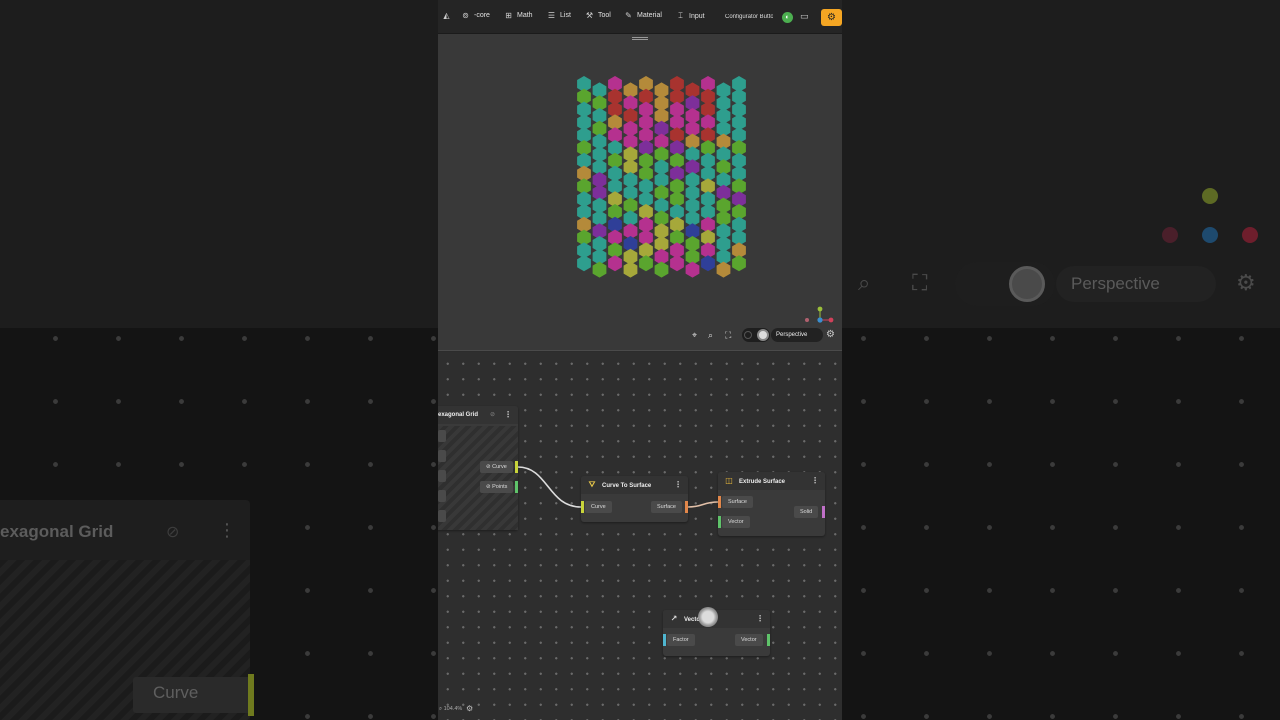 The width and height of the screenshot is (1280, 720). I want to click on input-curve-socket: Curve, so click(598, 507).